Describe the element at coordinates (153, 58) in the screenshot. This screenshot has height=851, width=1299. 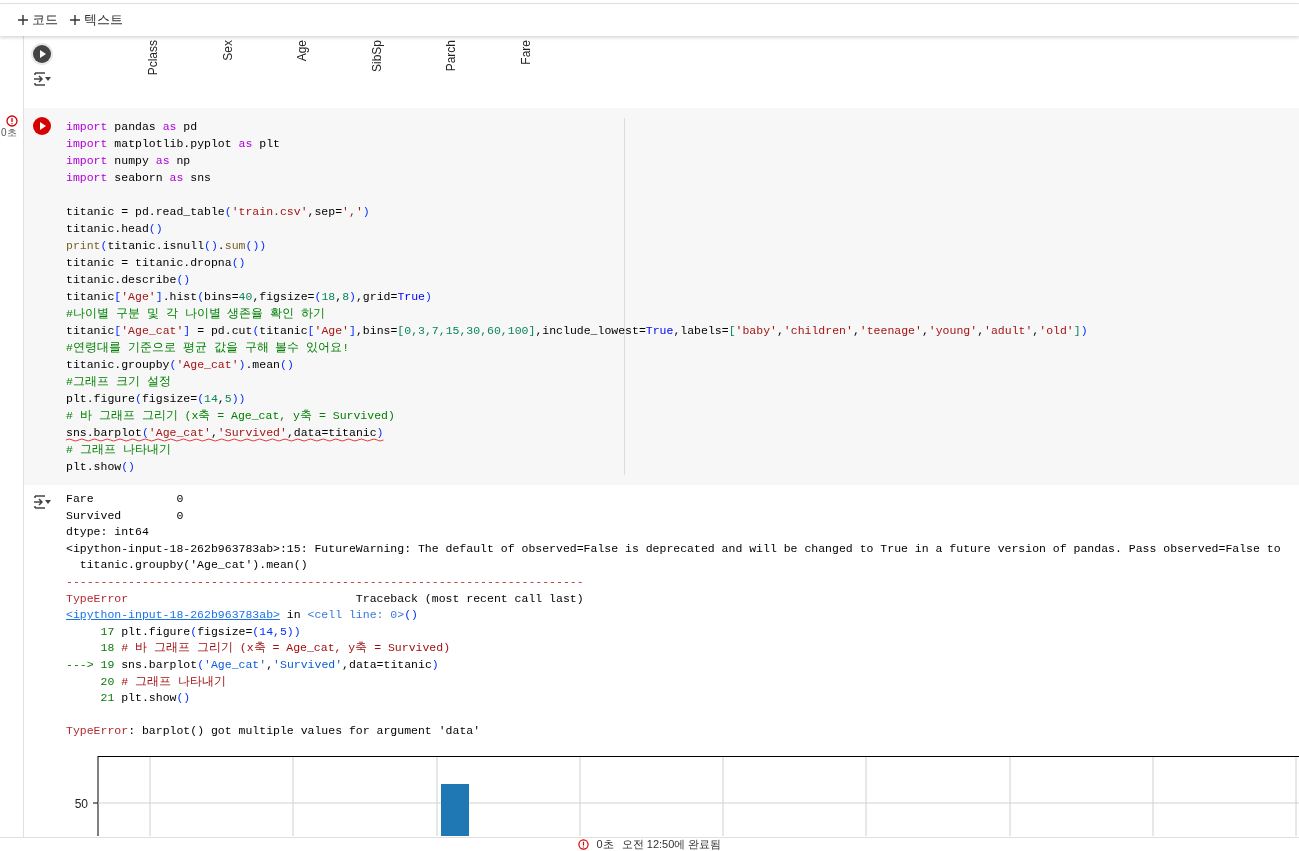
I see `axis-label: Pclass` at that location.